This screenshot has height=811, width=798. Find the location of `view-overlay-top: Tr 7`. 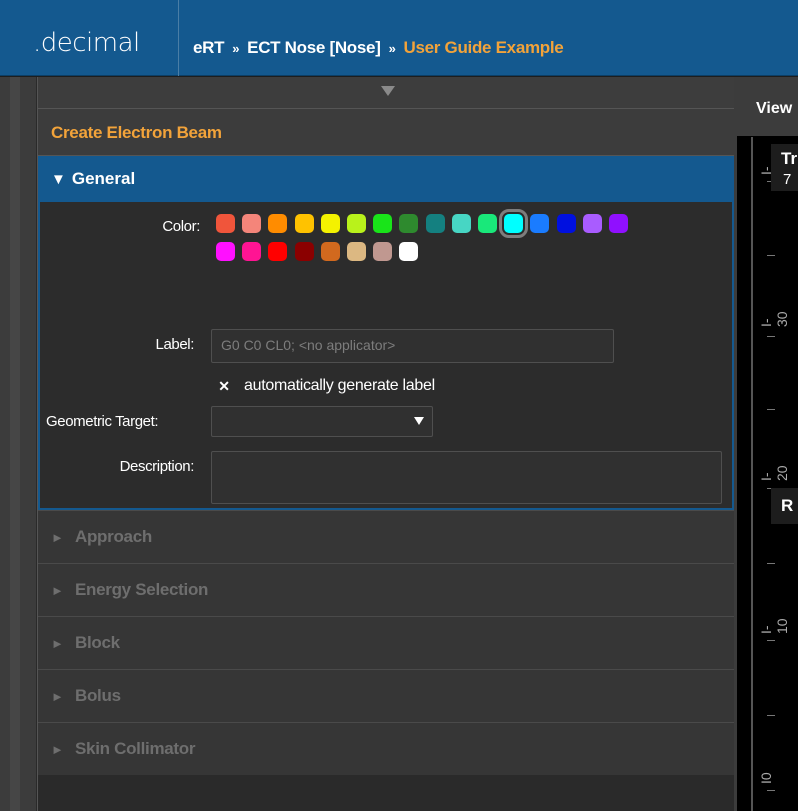

view-overlay-top: Tr 7 is located at coordinates (784, 167).